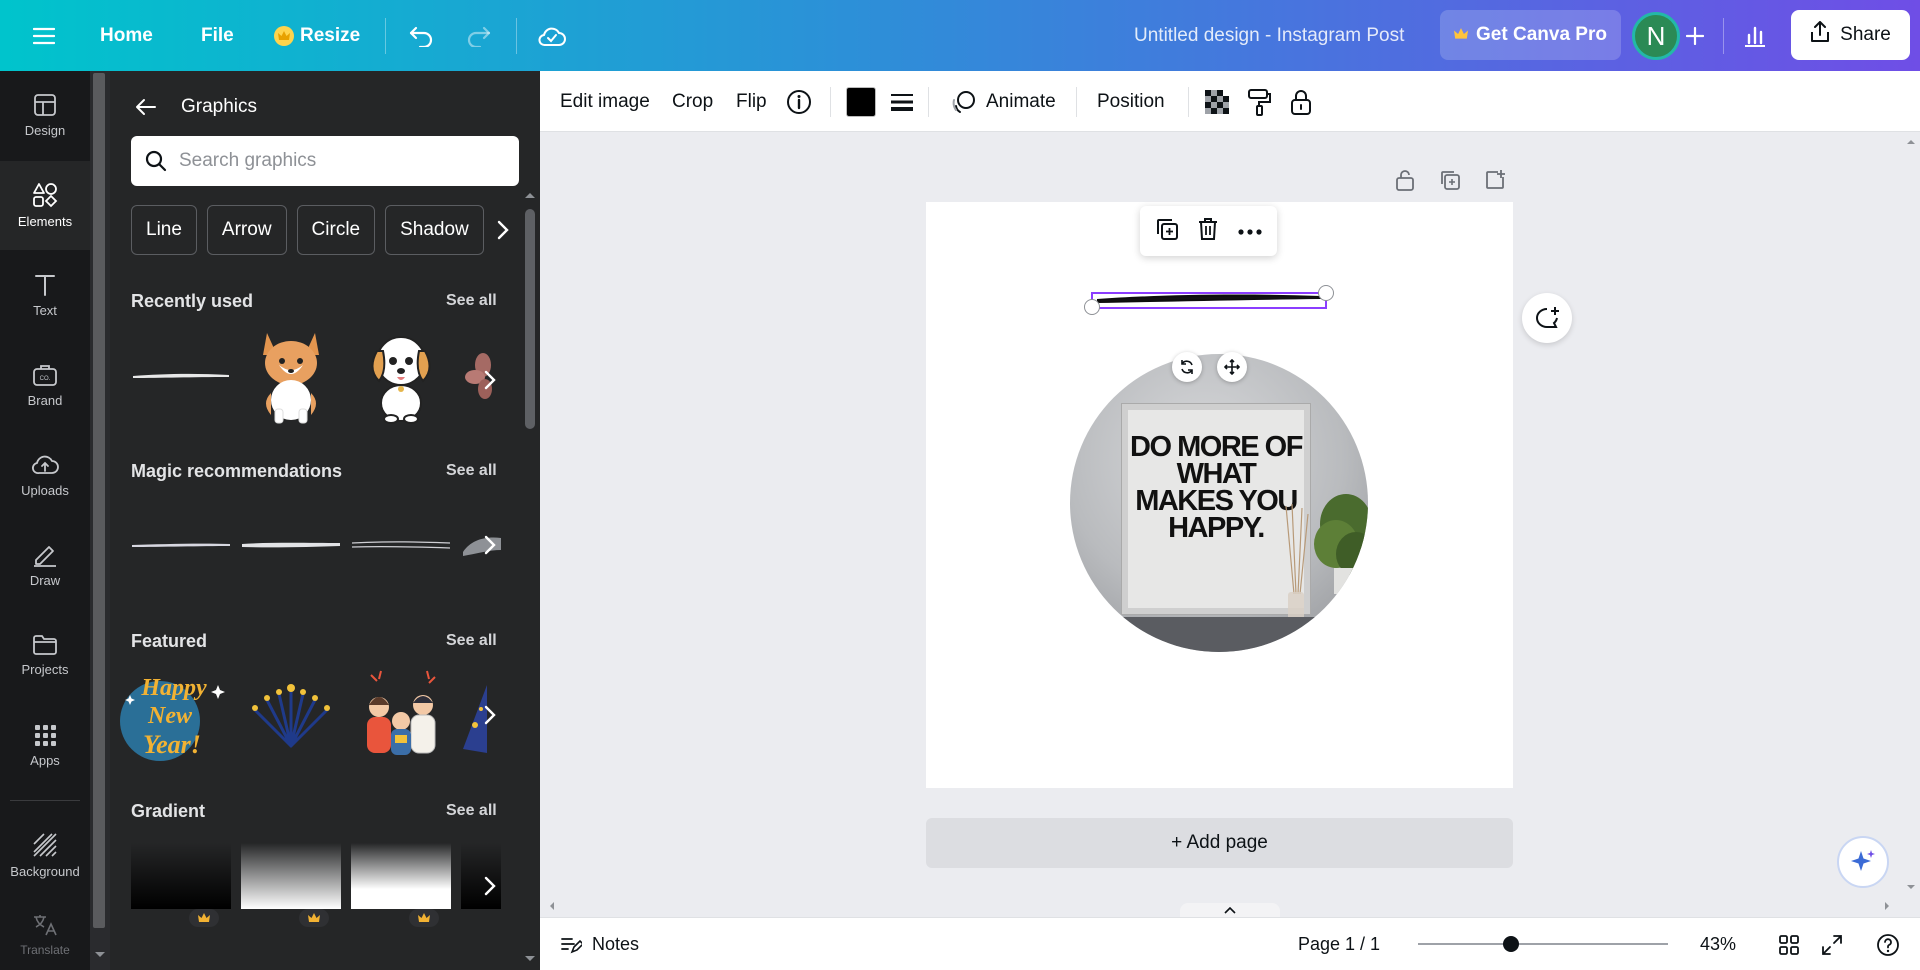  Describe the element at coordinates (1888, 944) in the screenshot. I see `help-icon` at that location.